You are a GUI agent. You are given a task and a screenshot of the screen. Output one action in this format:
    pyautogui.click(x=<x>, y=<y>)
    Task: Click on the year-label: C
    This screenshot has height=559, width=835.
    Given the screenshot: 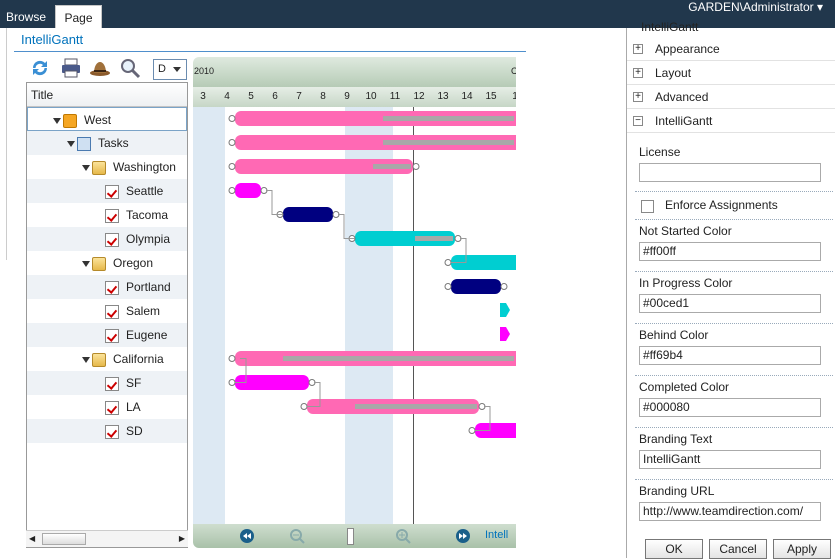 What is the action you would take?
    pyautogui.click(x=513, y=71)
    